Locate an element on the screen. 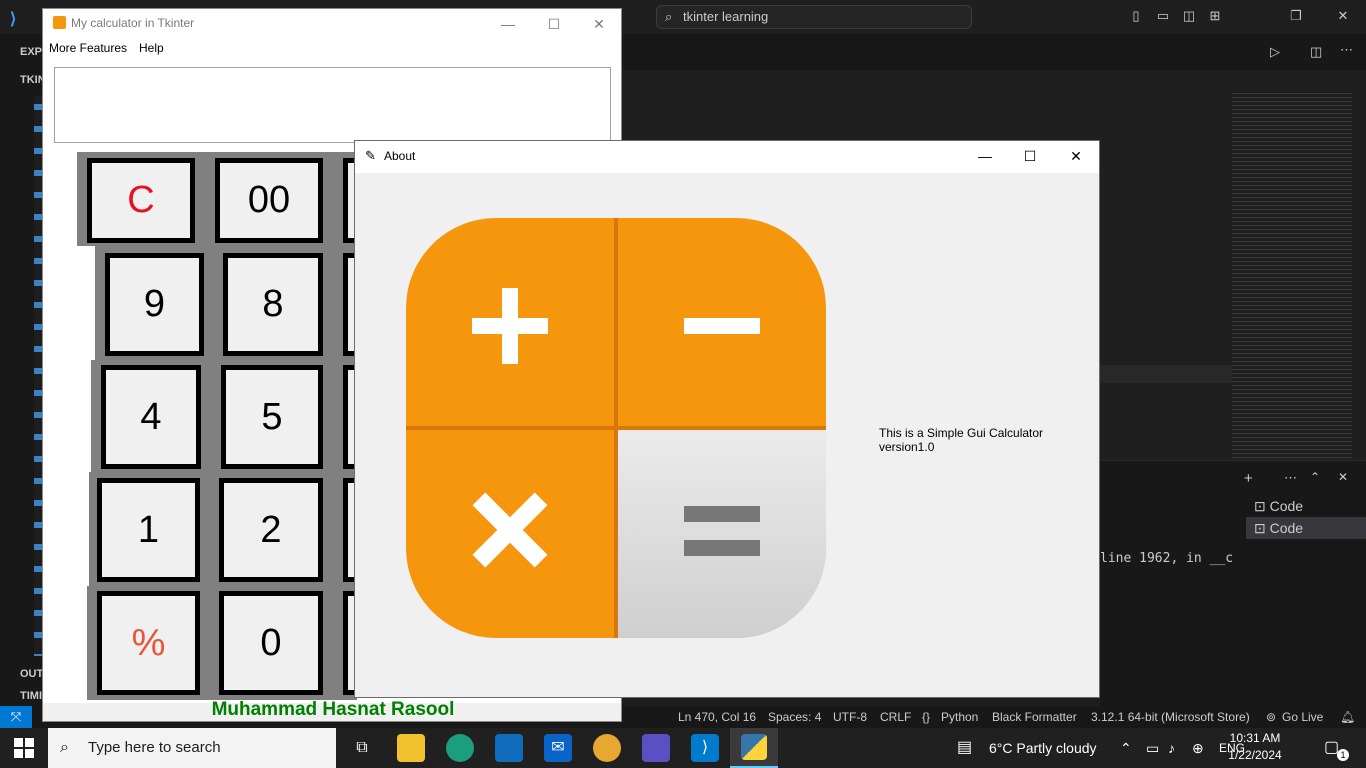 This screenshot has height=768, width=1366. zero-label: 0 is located at coordinates (271, 642).